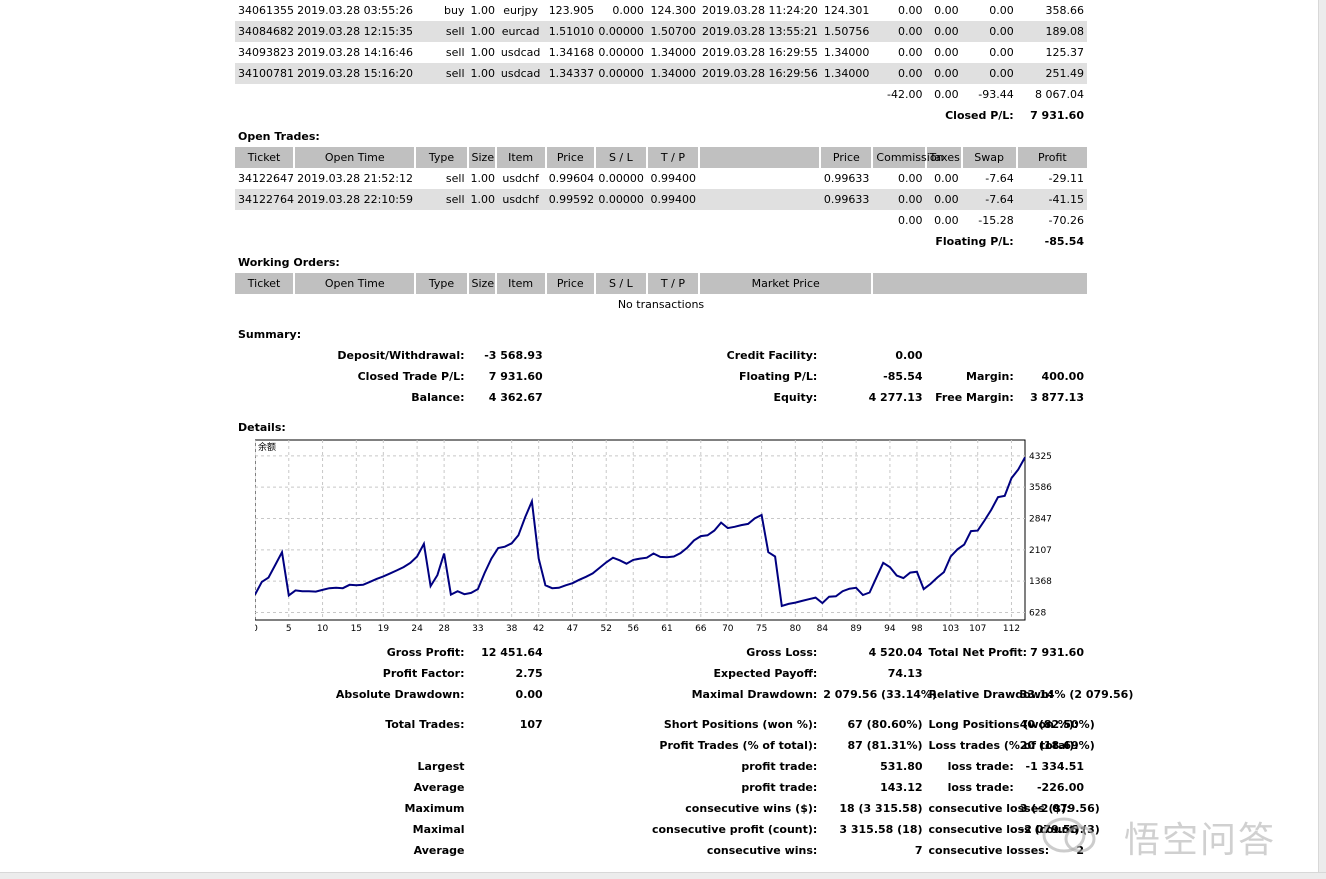 The image size is (1326, 879). I want to click on closed-total-taxes: 0.00, so click(946, 94).